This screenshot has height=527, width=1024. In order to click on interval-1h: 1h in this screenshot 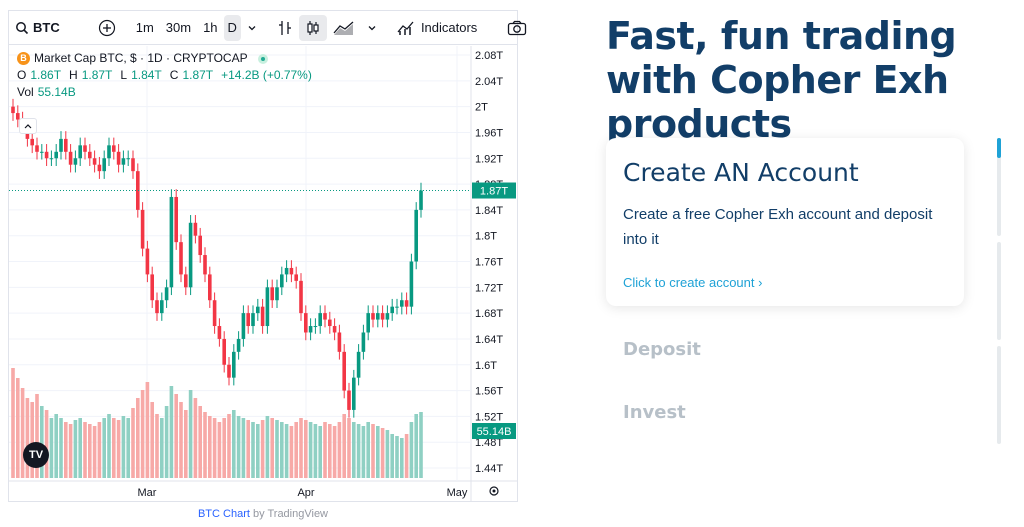, I will do `click(210, 28)`.